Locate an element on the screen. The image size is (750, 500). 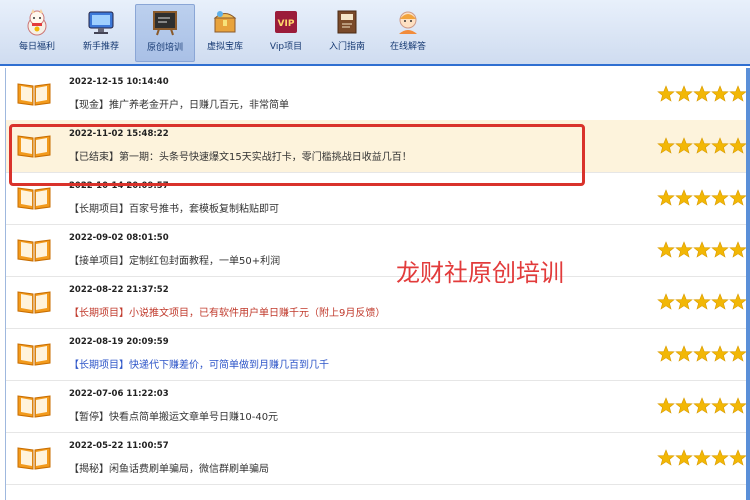
toolbar-label: 每日福利 is located at coordinates (36, 47).